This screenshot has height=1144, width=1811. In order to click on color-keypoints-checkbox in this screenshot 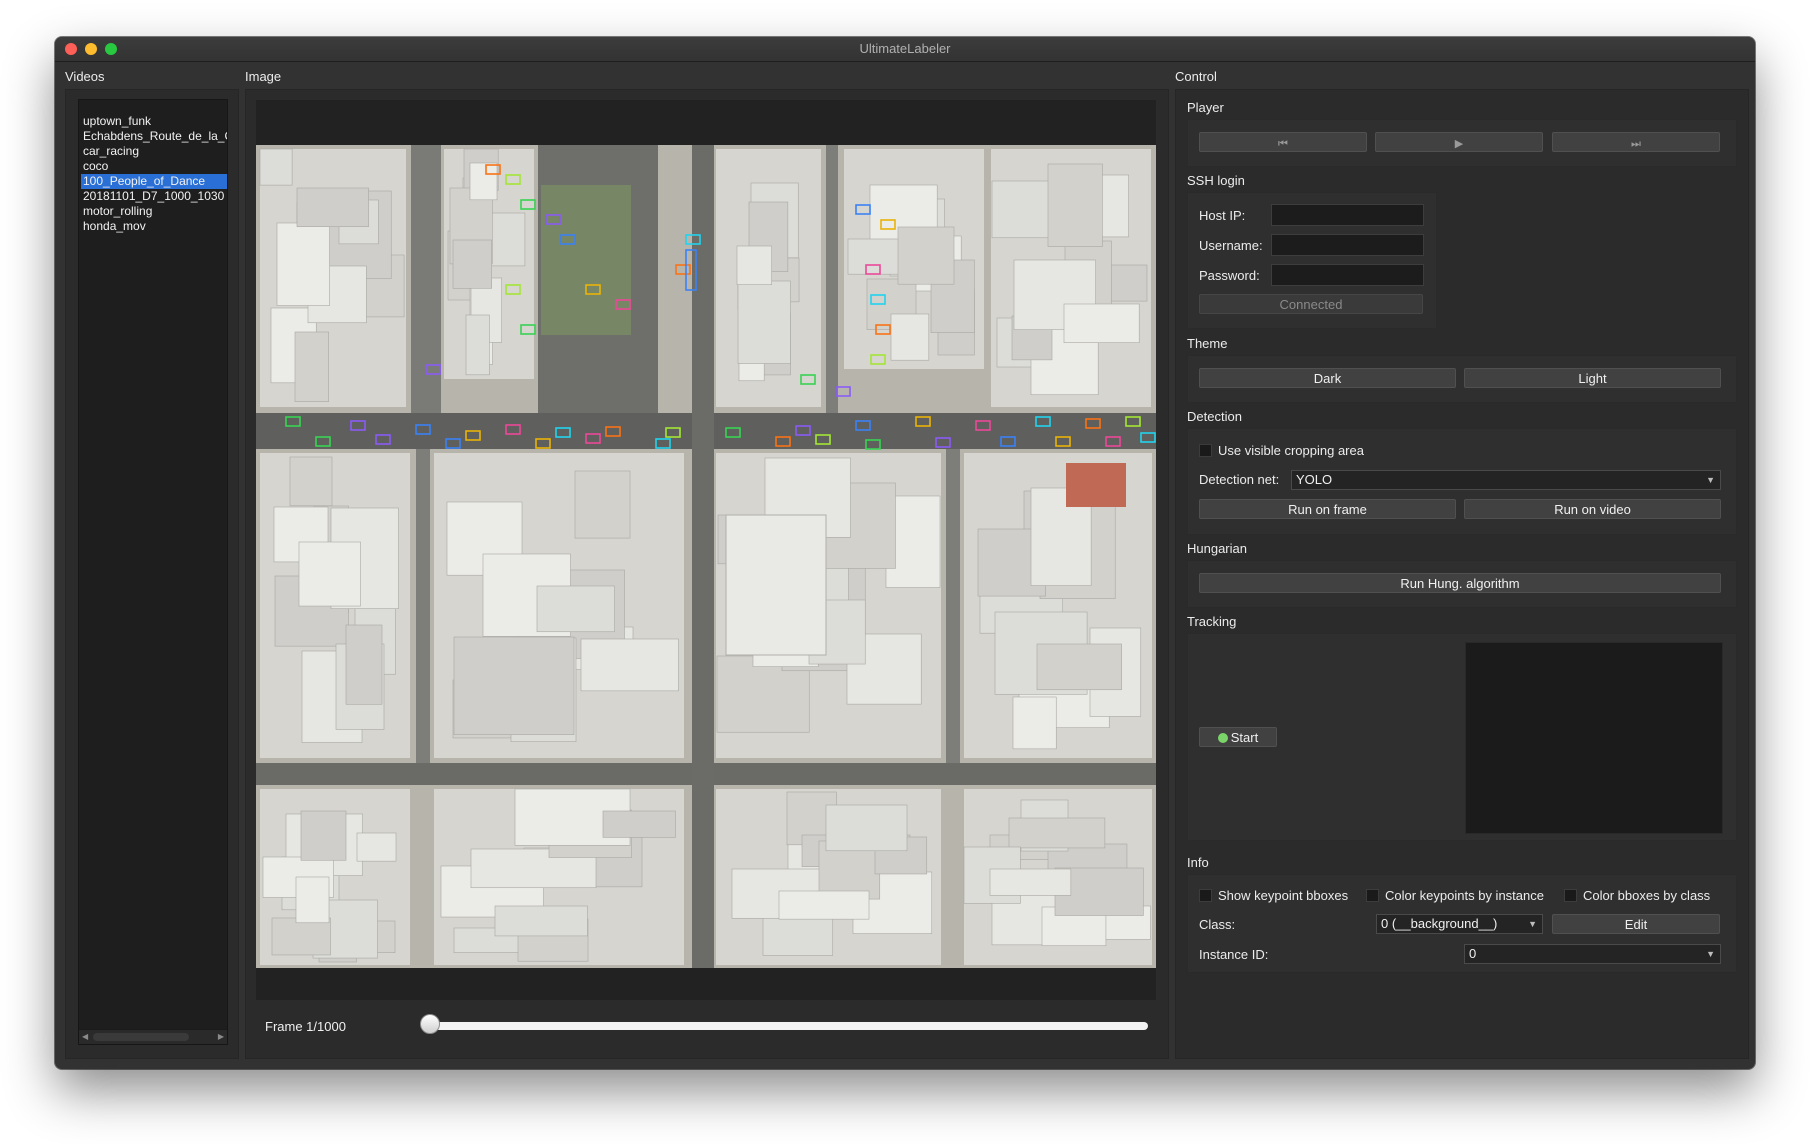, I will do `click(1372, 895)`.